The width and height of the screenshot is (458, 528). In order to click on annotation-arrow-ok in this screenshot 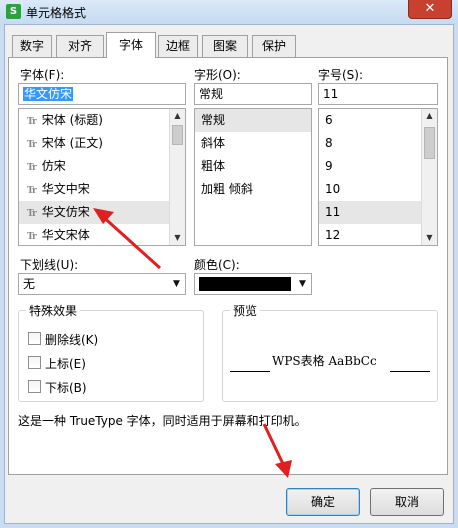, I will do `click(274, 445)`.